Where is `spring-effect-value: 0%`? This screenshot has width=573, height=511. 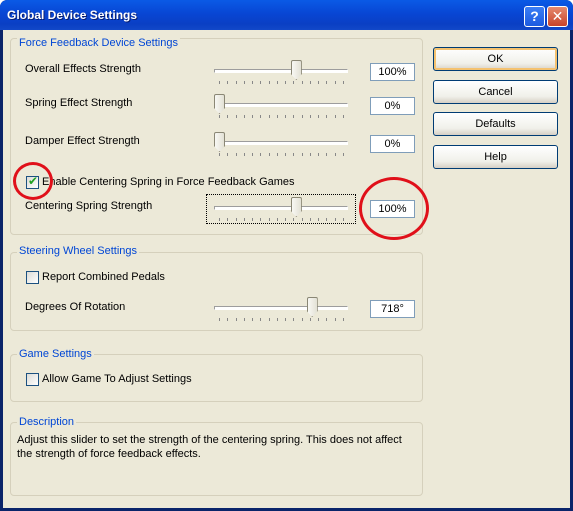 spring-effect-value: 0% is located at coordinates (392, 106).